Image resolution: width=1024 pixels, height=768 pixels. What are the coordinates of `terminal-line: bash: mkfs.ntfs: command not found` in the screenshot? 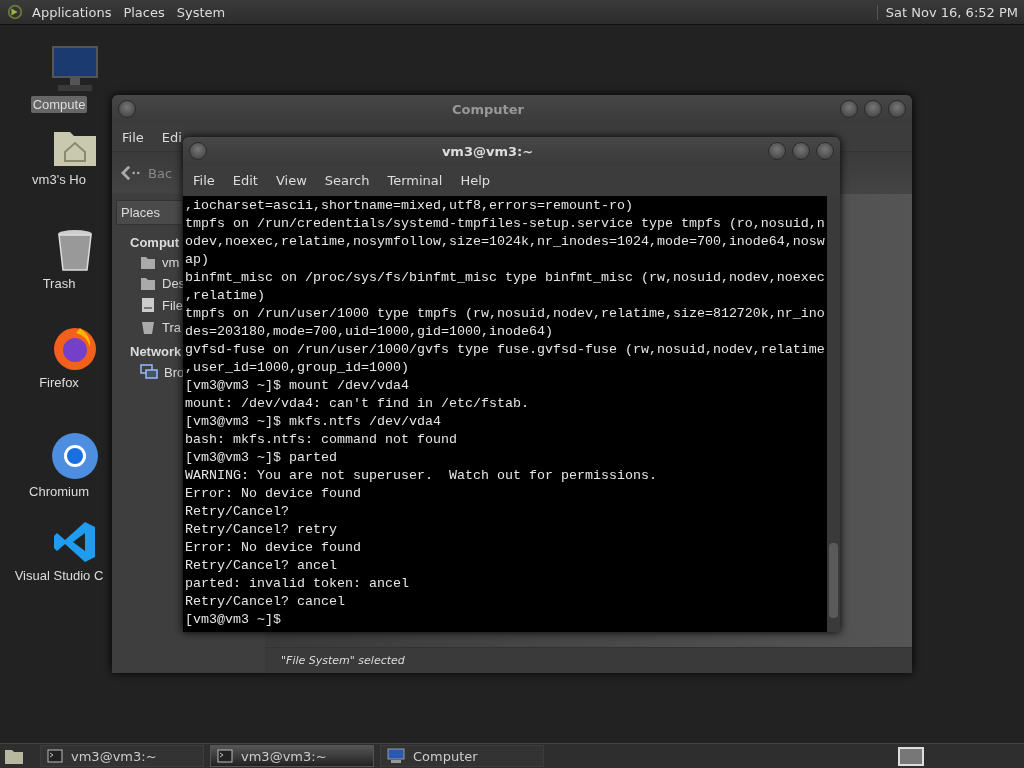 It's located at (321, 440).